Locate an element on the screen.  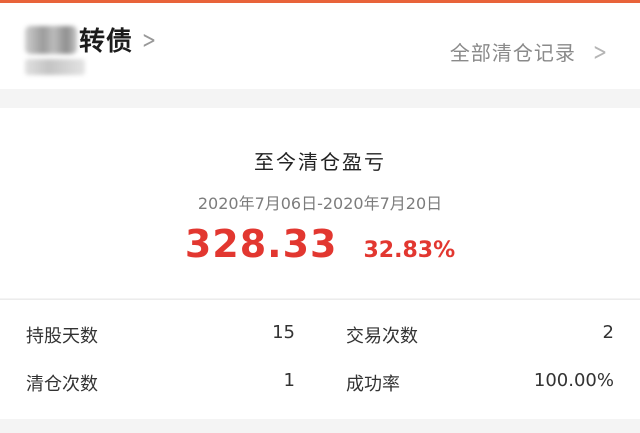
holding-days-label: 持股天数 is located at coordinates (62, 336).